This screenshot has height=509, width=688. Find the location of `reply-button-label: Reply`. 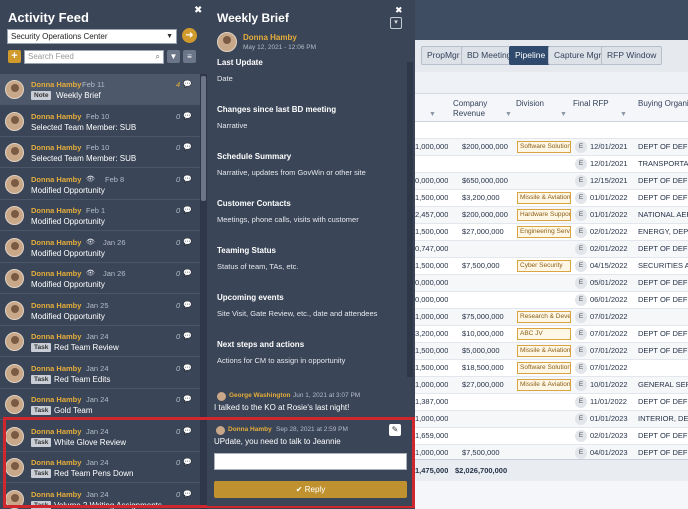

reply-button-label: Reply is located at coordinates (315, 489).